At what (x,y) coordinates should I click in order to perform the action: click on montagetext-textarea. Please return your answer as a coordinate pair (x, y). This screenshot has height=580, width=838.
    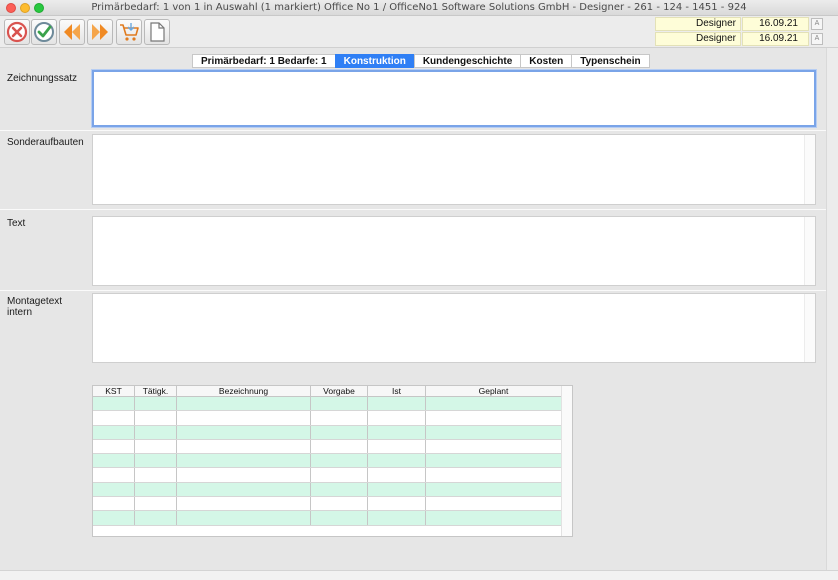
    Looking at the image, I should click on (454, 328).